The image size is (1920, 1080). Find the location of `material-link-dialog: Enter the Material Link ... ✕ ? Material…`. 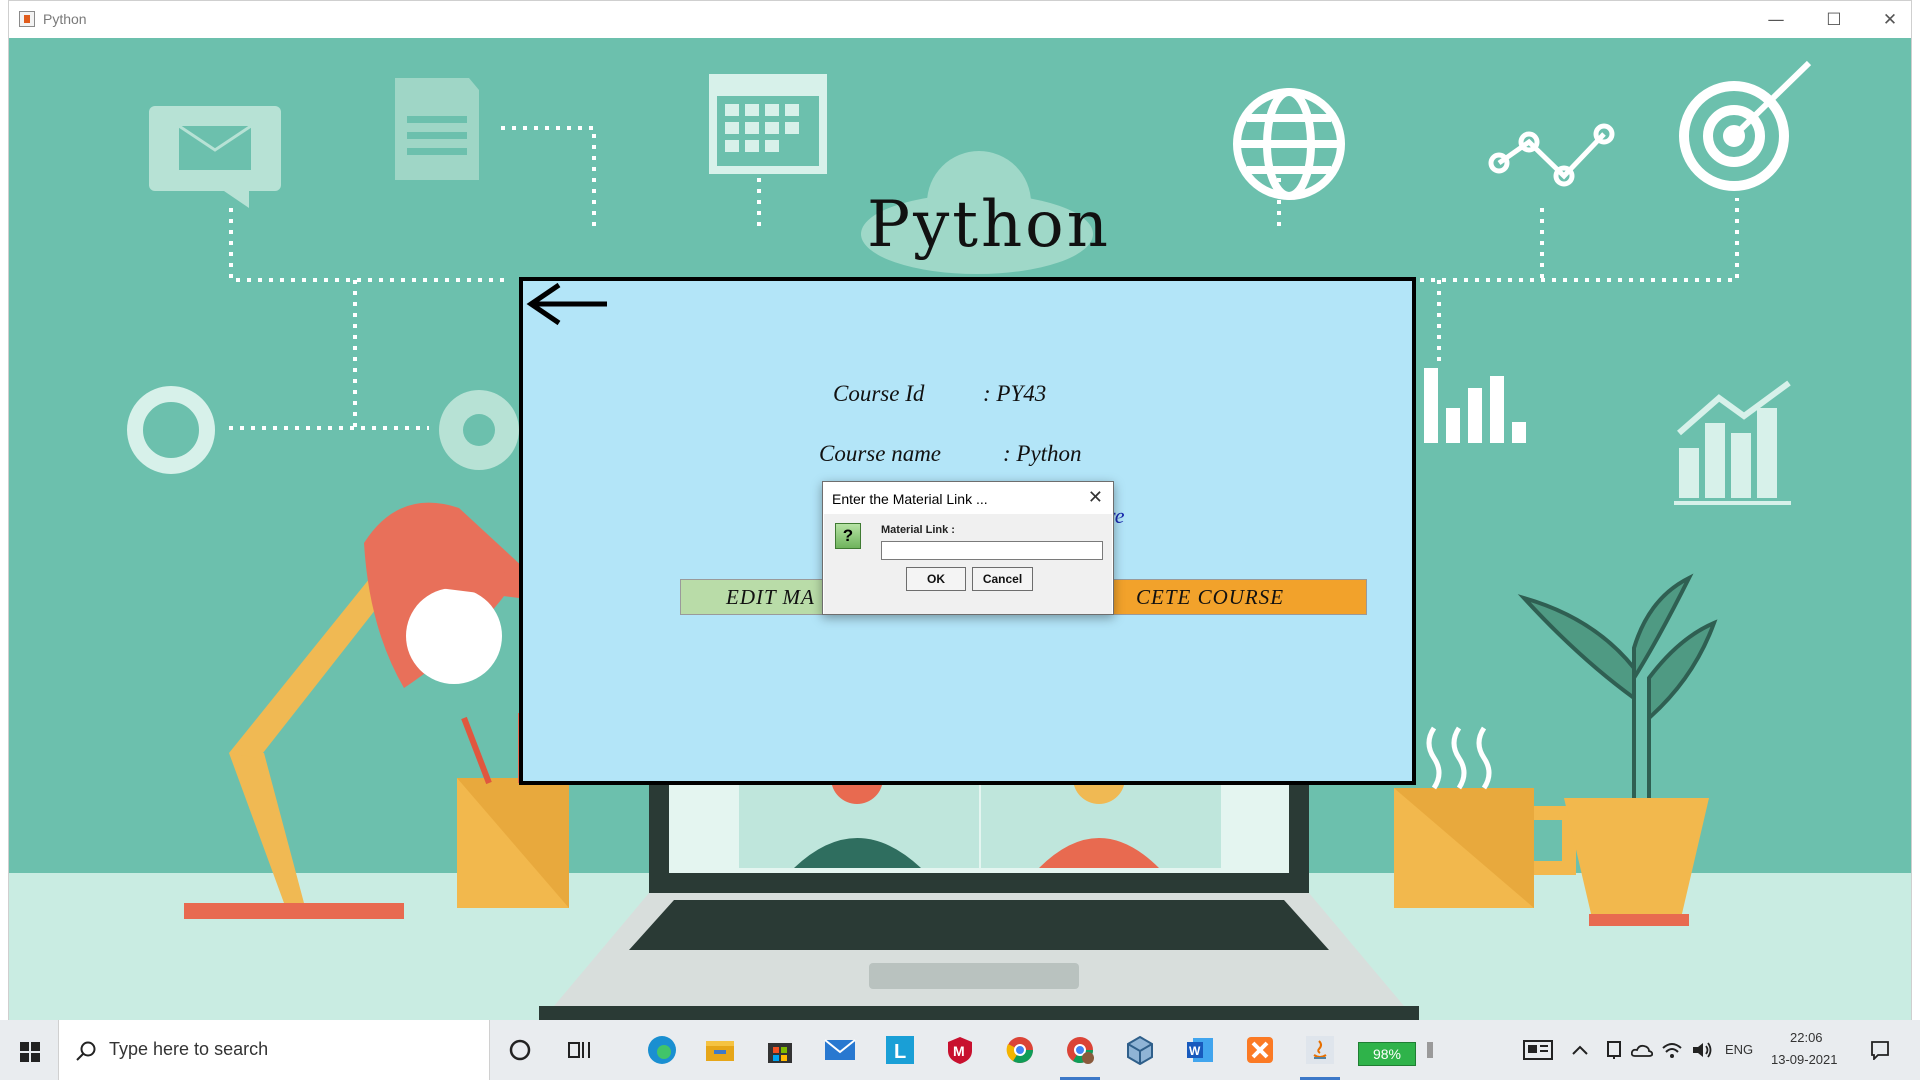

material-link-dialog: Enter the Material Link ... ✕ ? Material… is located at coordinates (968, 548).